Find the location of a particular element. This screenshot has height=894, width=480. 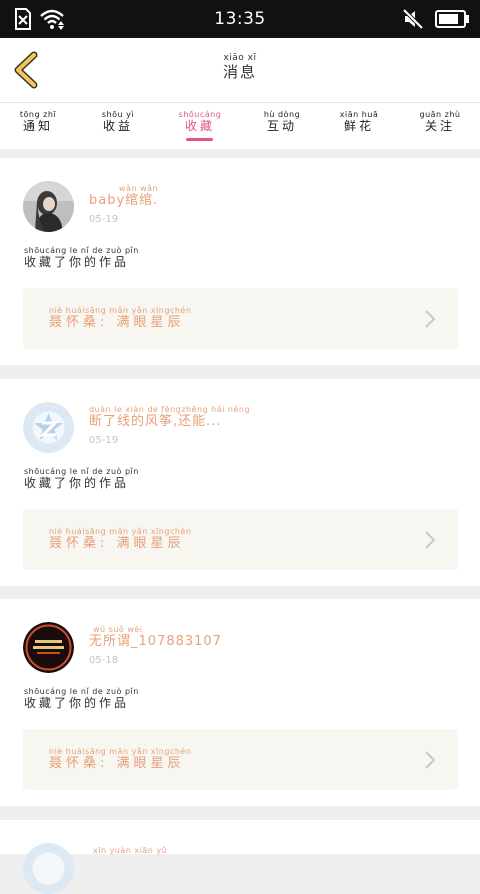

header: xiāo xī 消息 is located at coordinates (240, 70).